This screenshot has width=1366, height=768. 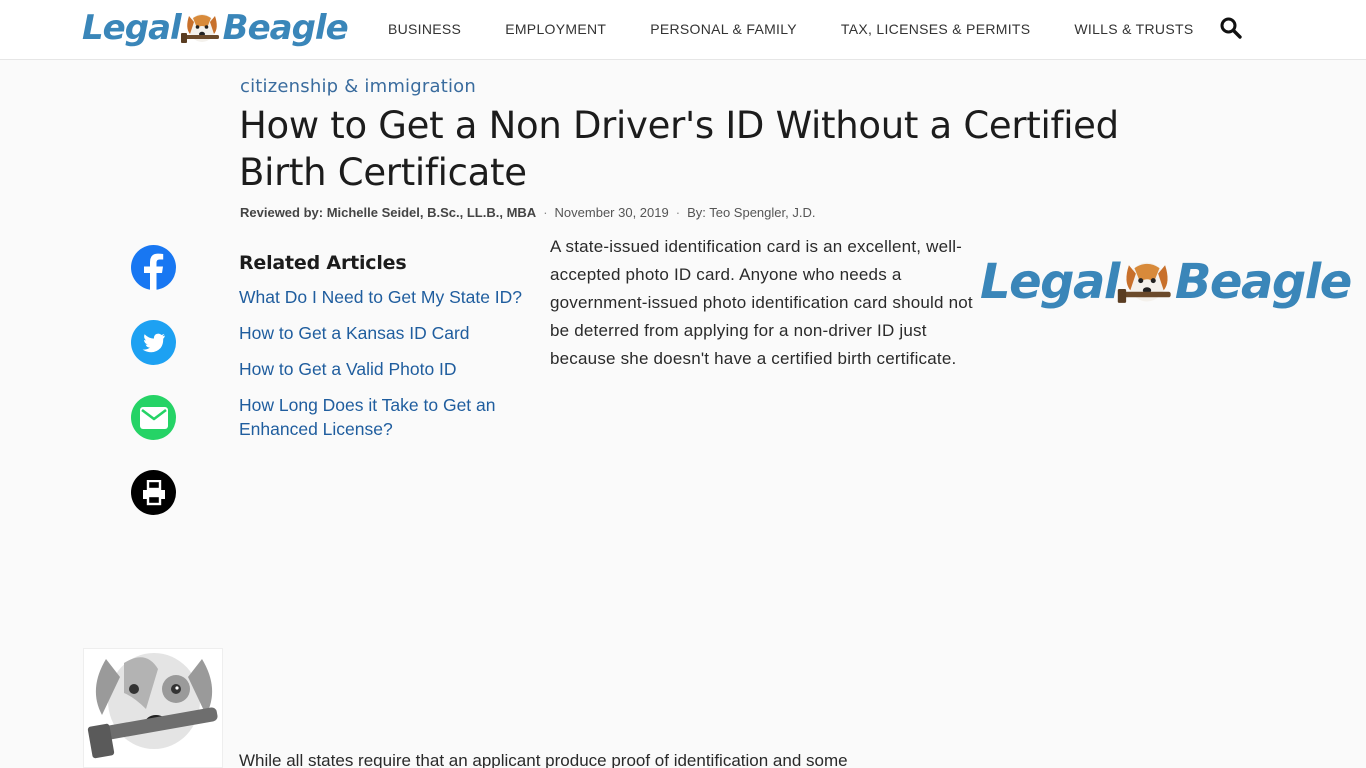 I want to click on publish-date: November 30, 2019, so click(x=611, y=212).